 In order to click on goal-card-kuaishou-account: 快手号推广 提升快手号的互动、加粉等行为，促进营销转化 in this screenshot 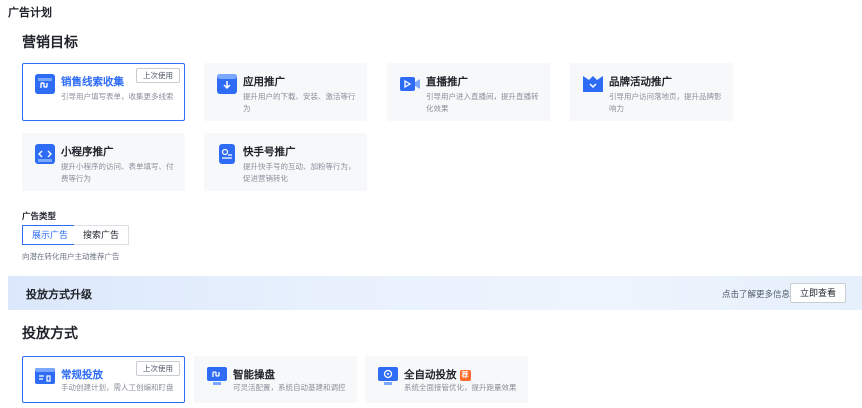, I will do `click(285, 162)`.